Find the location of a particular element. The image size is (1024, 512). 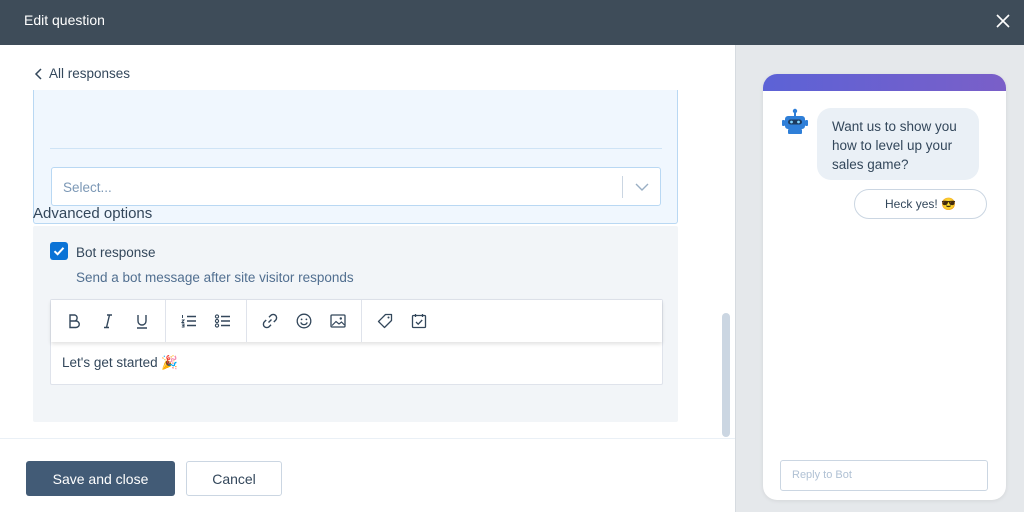

calendar-check-icon is located at coordinates (419, 321).